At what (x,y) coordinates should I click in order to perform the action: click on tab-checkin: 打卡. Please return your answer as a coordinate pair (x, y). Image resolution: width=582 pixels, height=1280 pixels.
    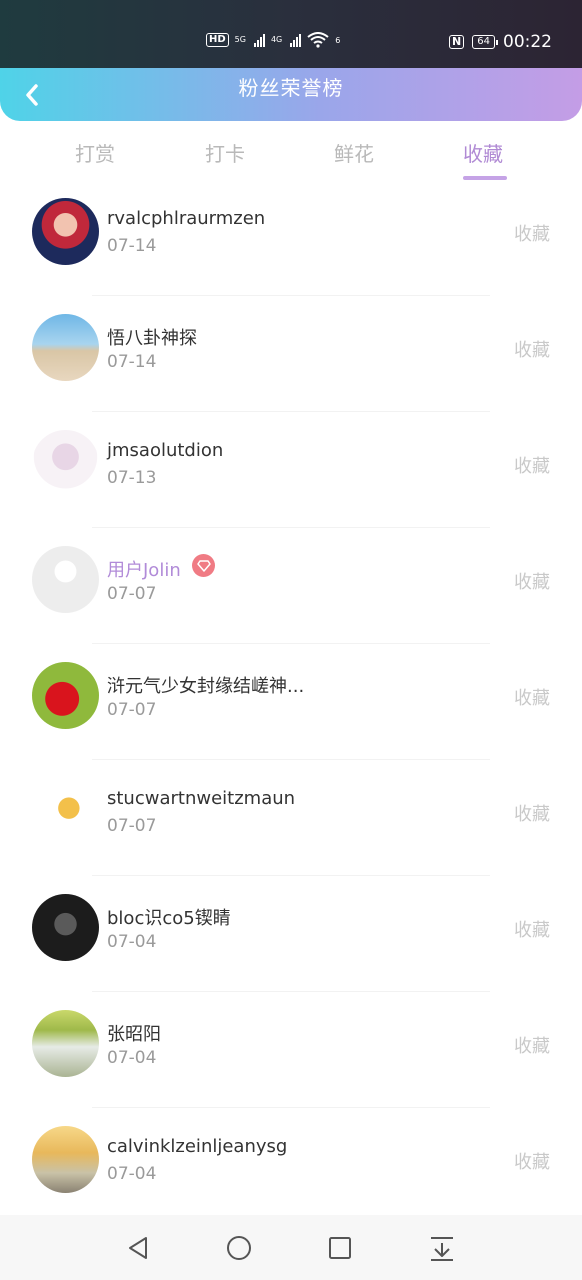
    Looking at the image, I should click on (225, 152).